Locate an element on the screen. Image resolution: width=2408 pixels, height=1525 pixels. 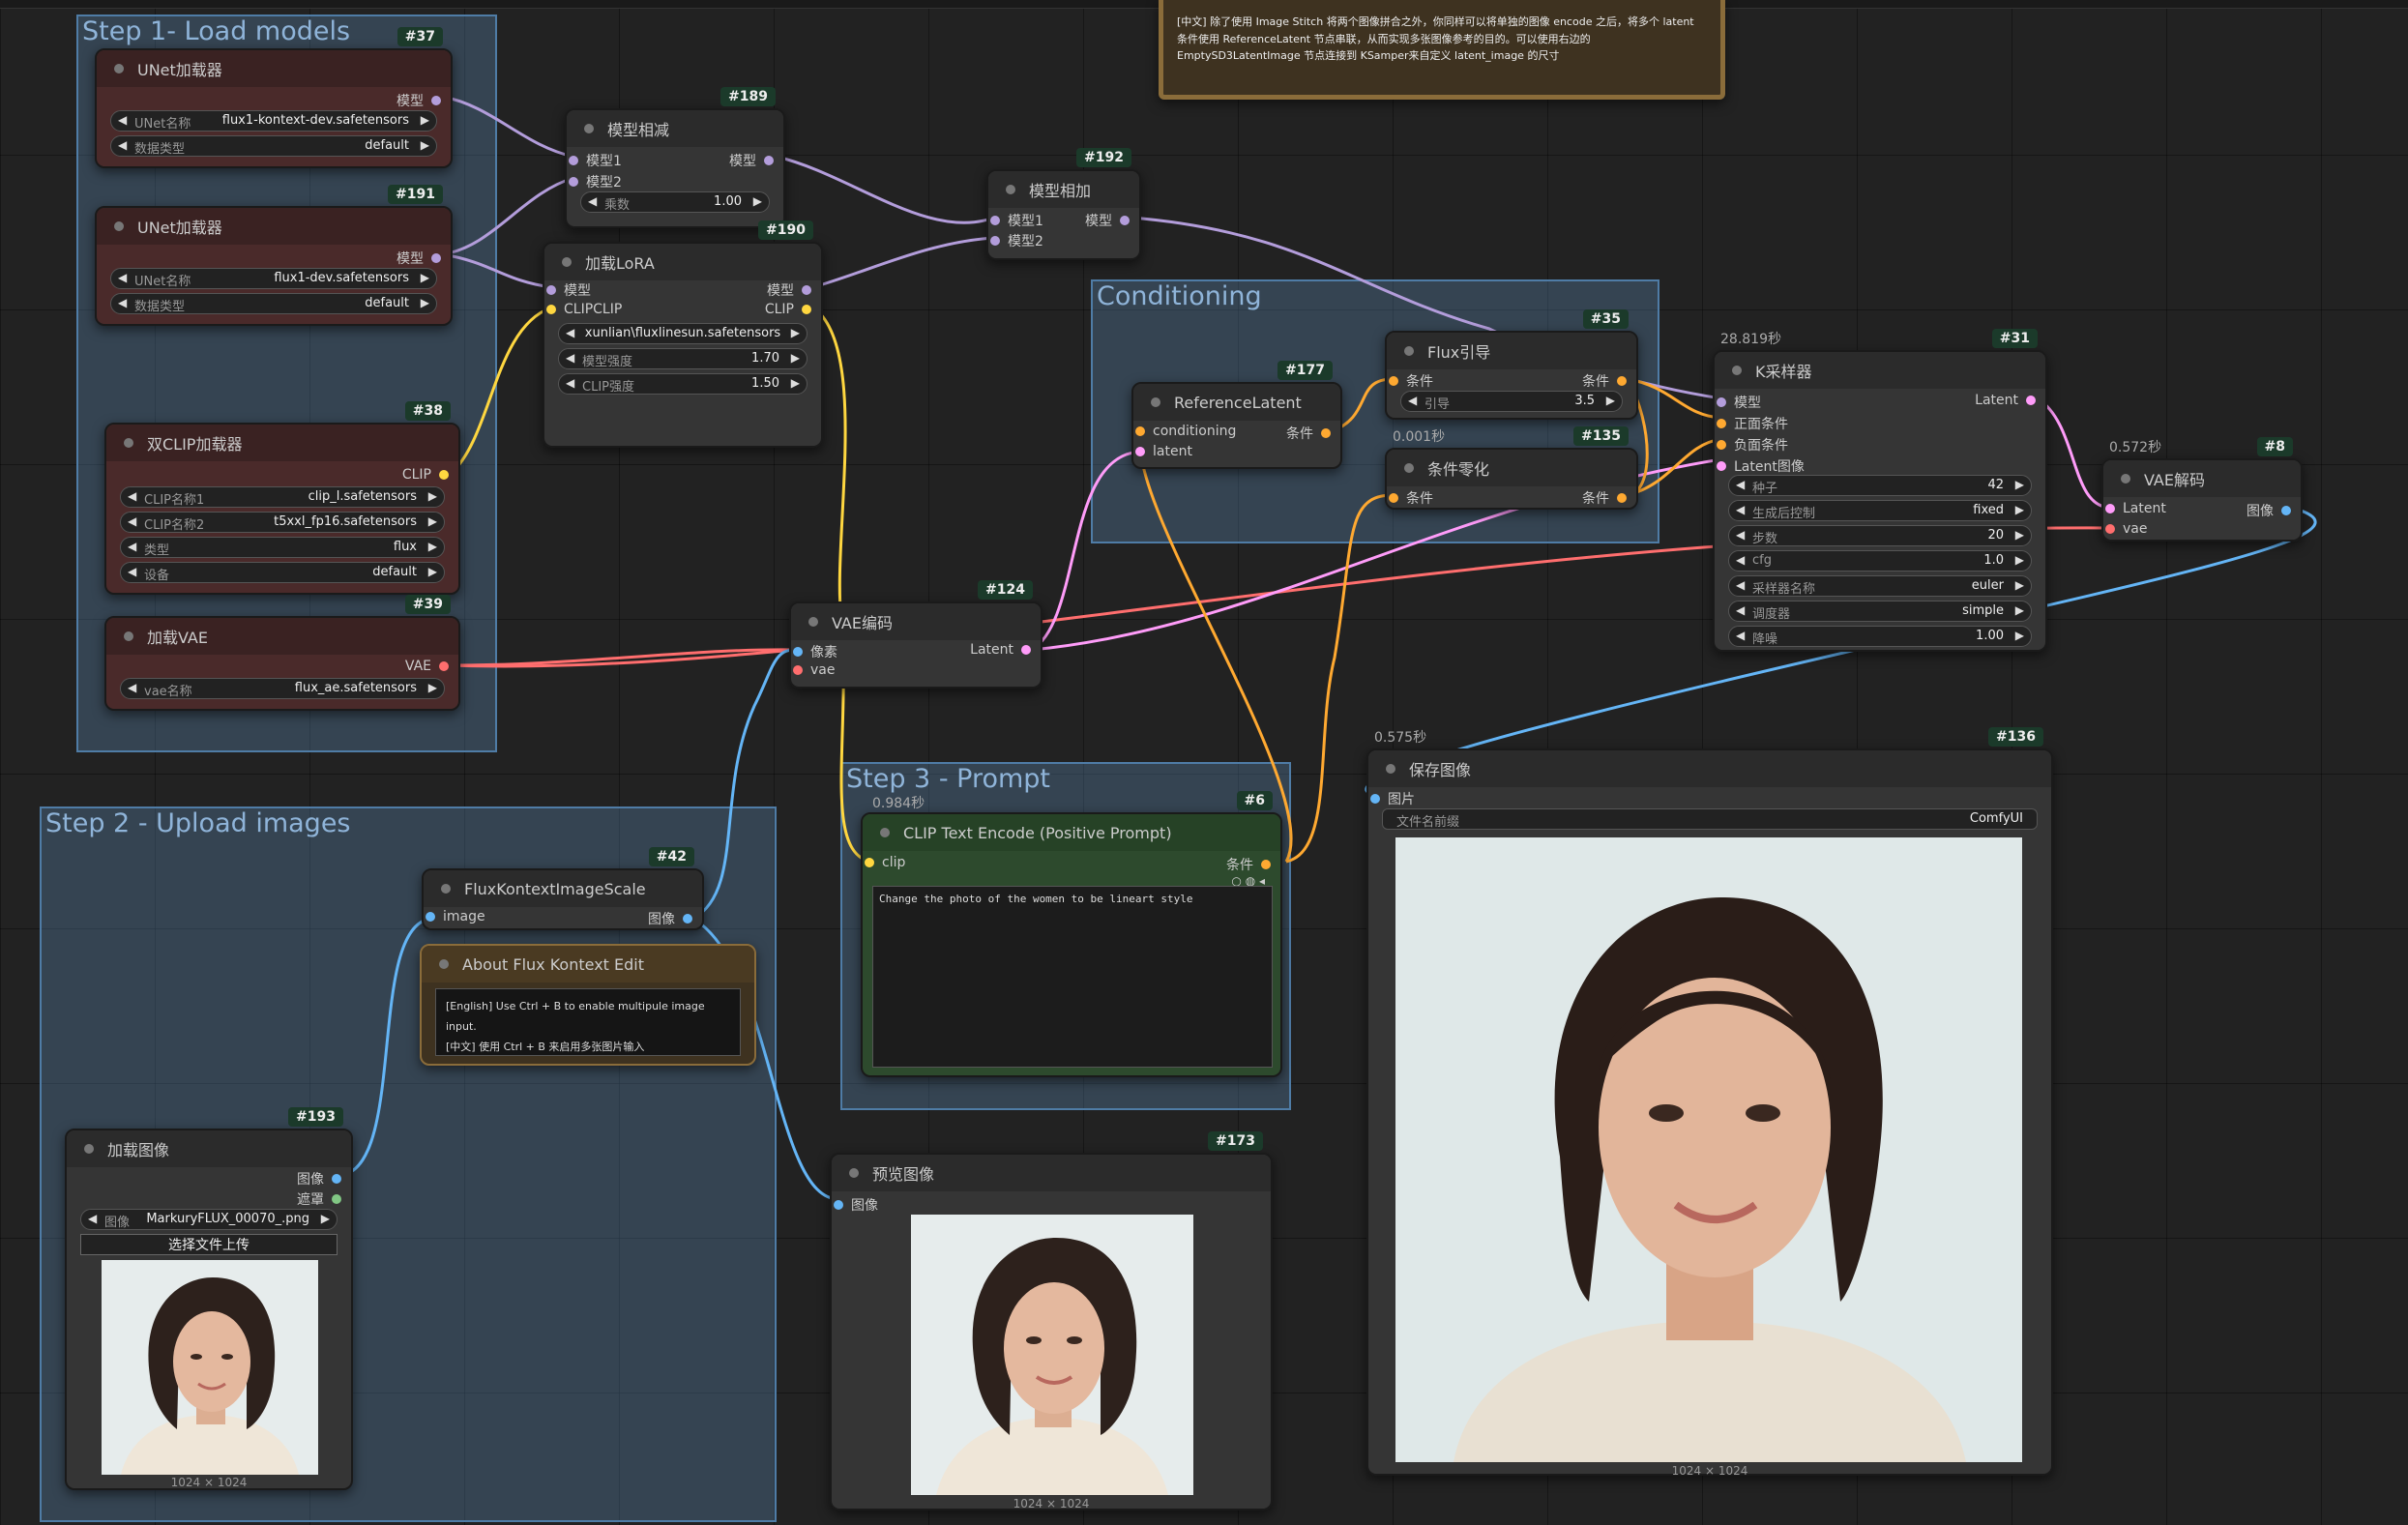
input-images: 图像 is located at coordinates (856, 1205).